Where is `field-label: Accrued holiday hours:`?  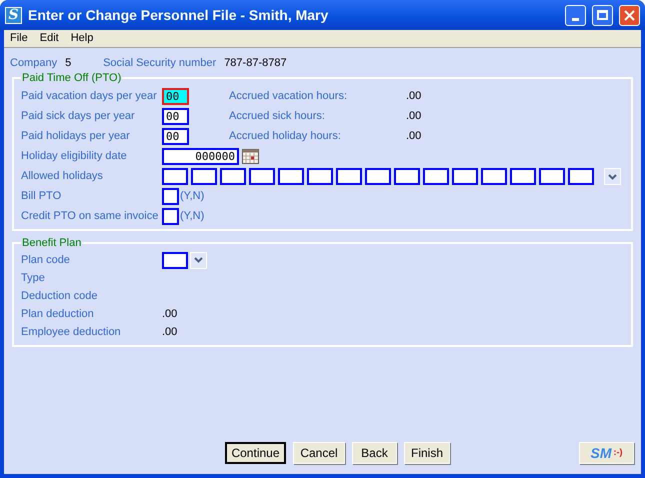
field-label: Accrued holiday hours: is located at coordinates (285, 136).